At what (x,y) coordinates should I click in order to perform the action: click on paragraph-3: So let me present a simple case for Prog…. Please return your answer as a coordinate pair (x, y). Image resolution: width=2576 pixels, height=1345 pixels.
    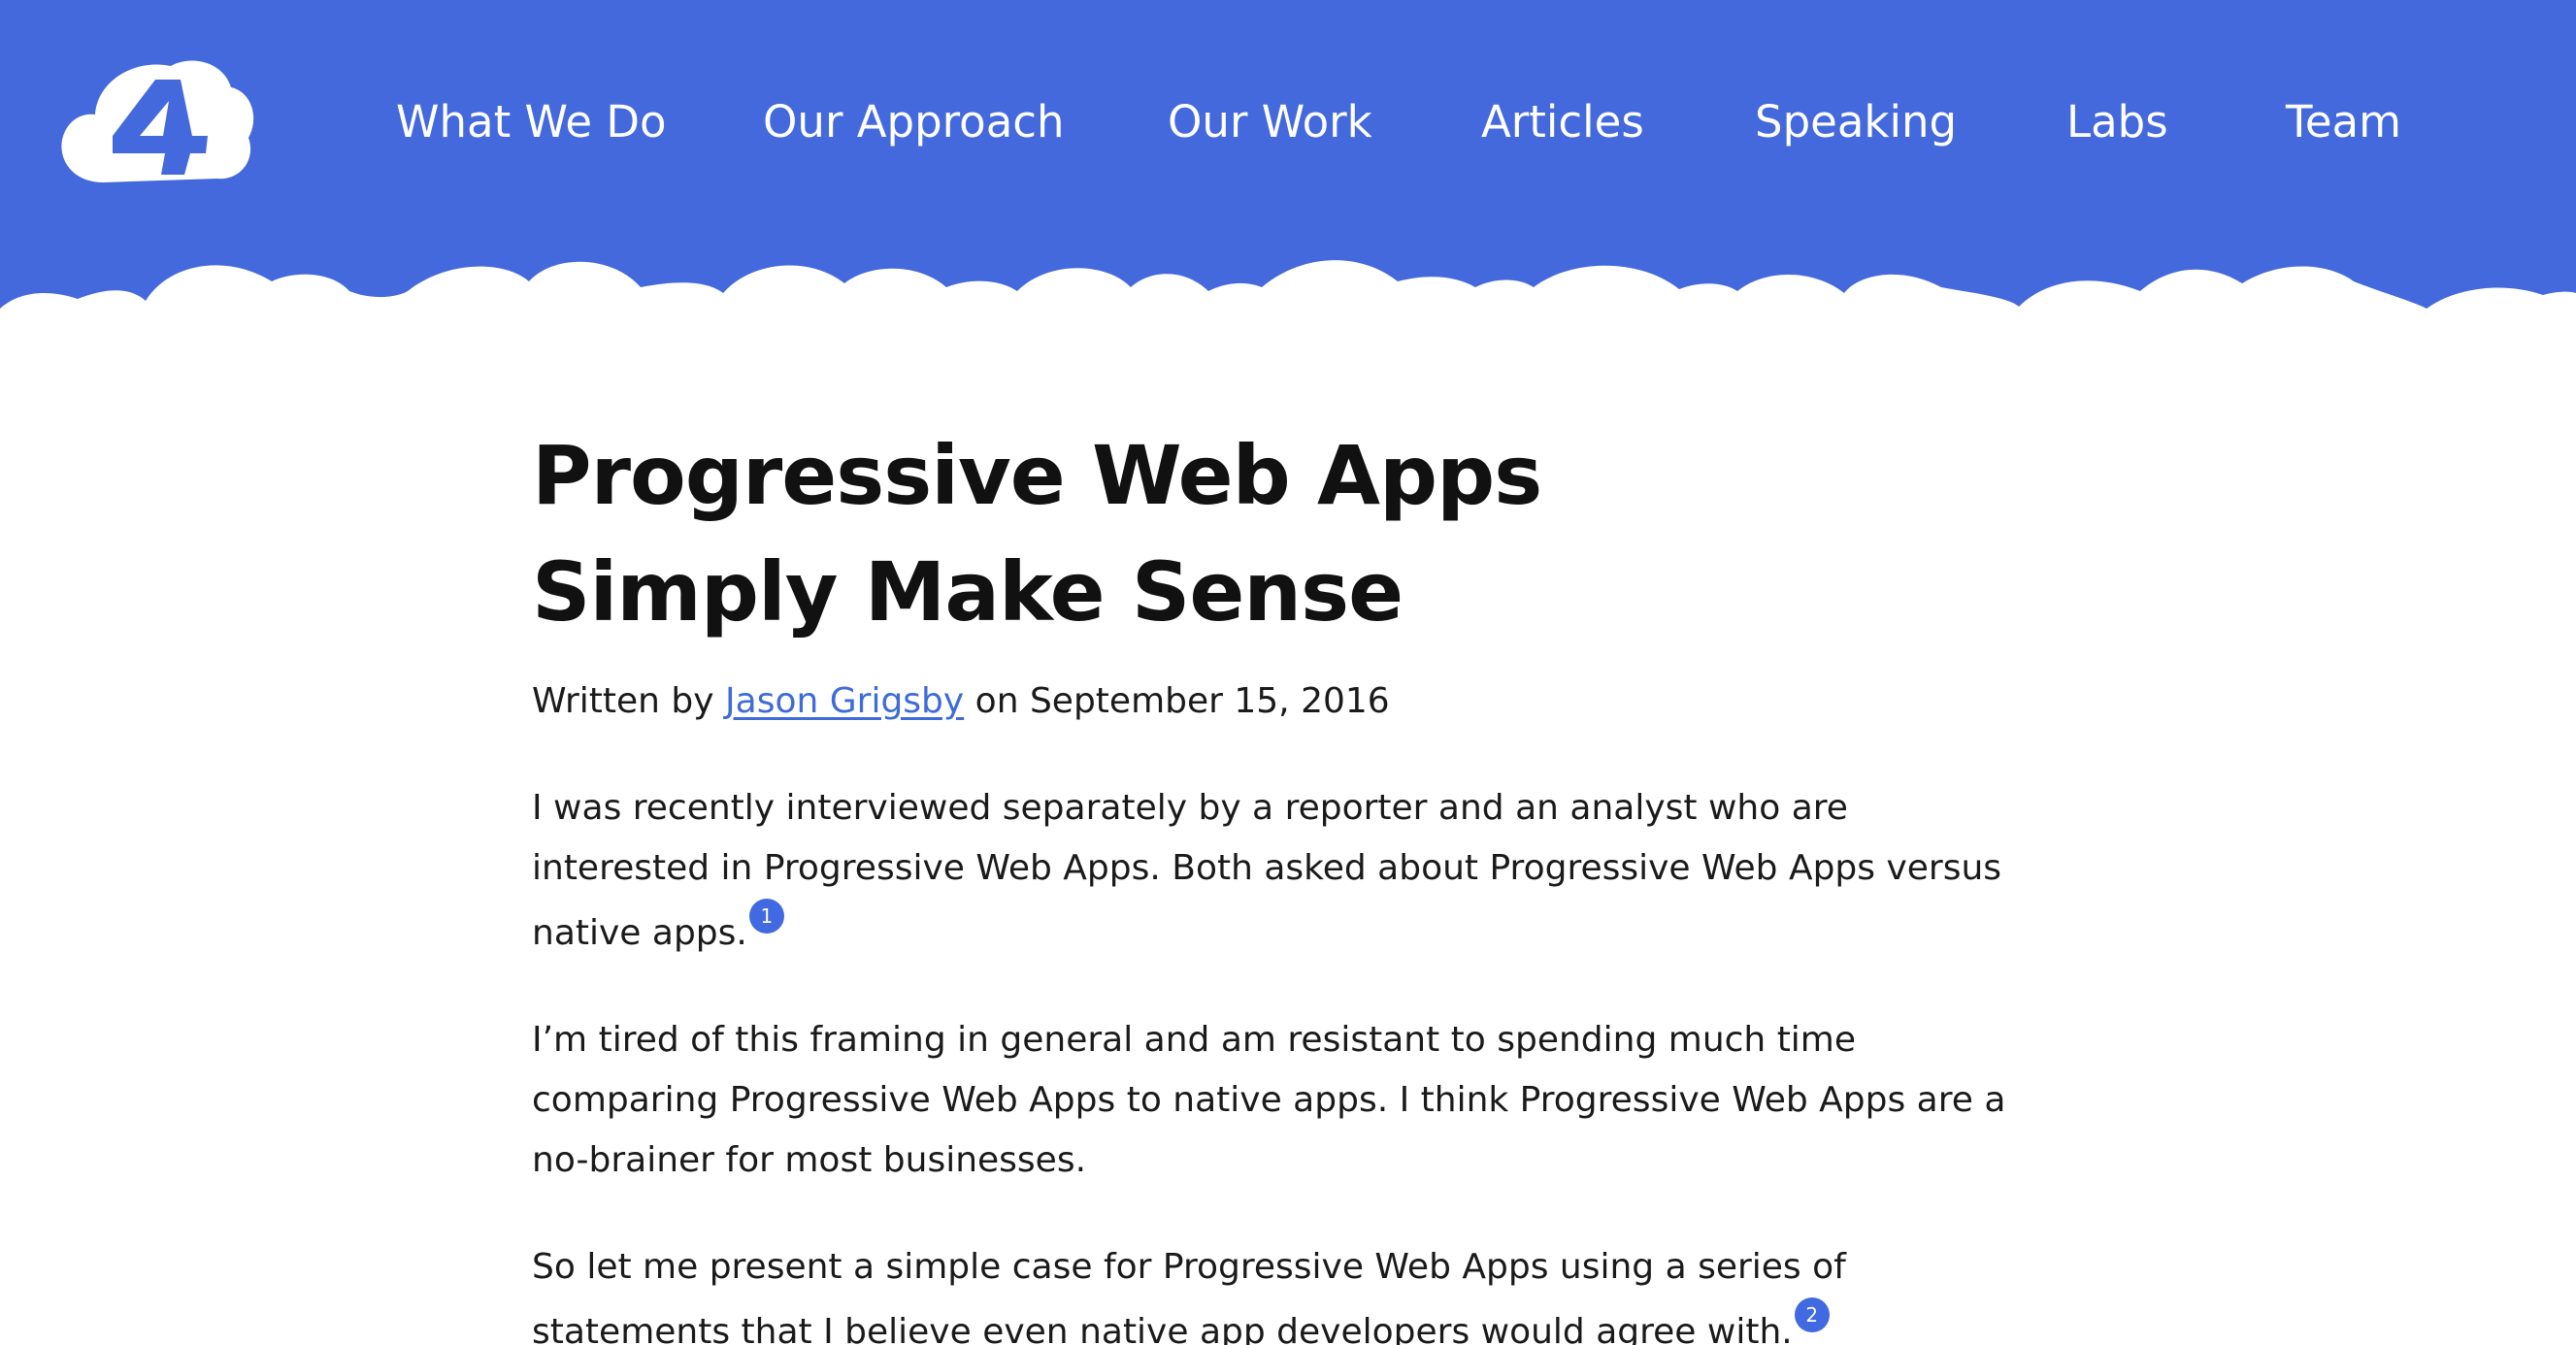
    Looking at the image, I should click on (1274, 1291).